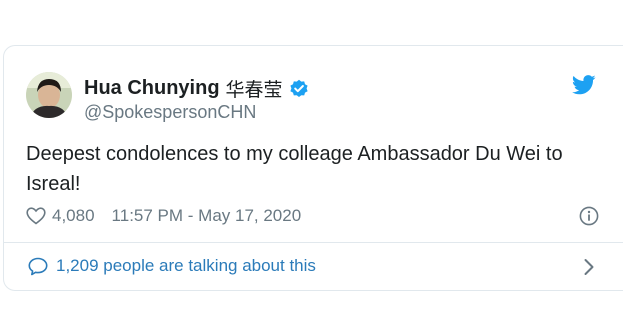 This screenshot has height=330, width=623. What do you see at coordinates (170, 112) in the screenshot?
I see `author-handle: @SpokespersonCHN` at bounding box center [170, 112].